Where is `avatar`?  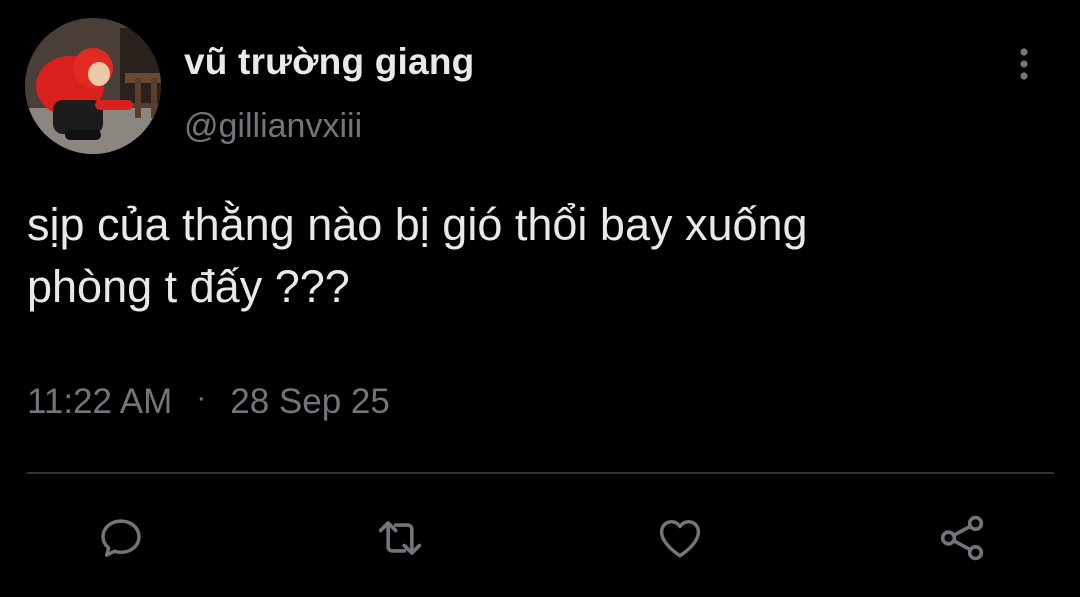
avatar is located at coordinates (93, 86).